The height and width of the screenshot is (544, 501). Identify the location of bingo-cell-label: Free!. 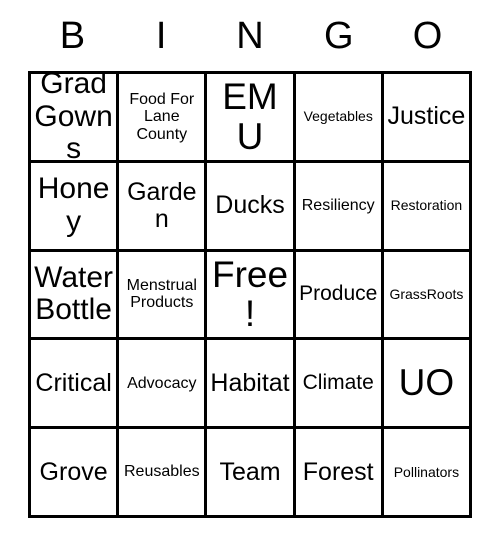
(250, 294).